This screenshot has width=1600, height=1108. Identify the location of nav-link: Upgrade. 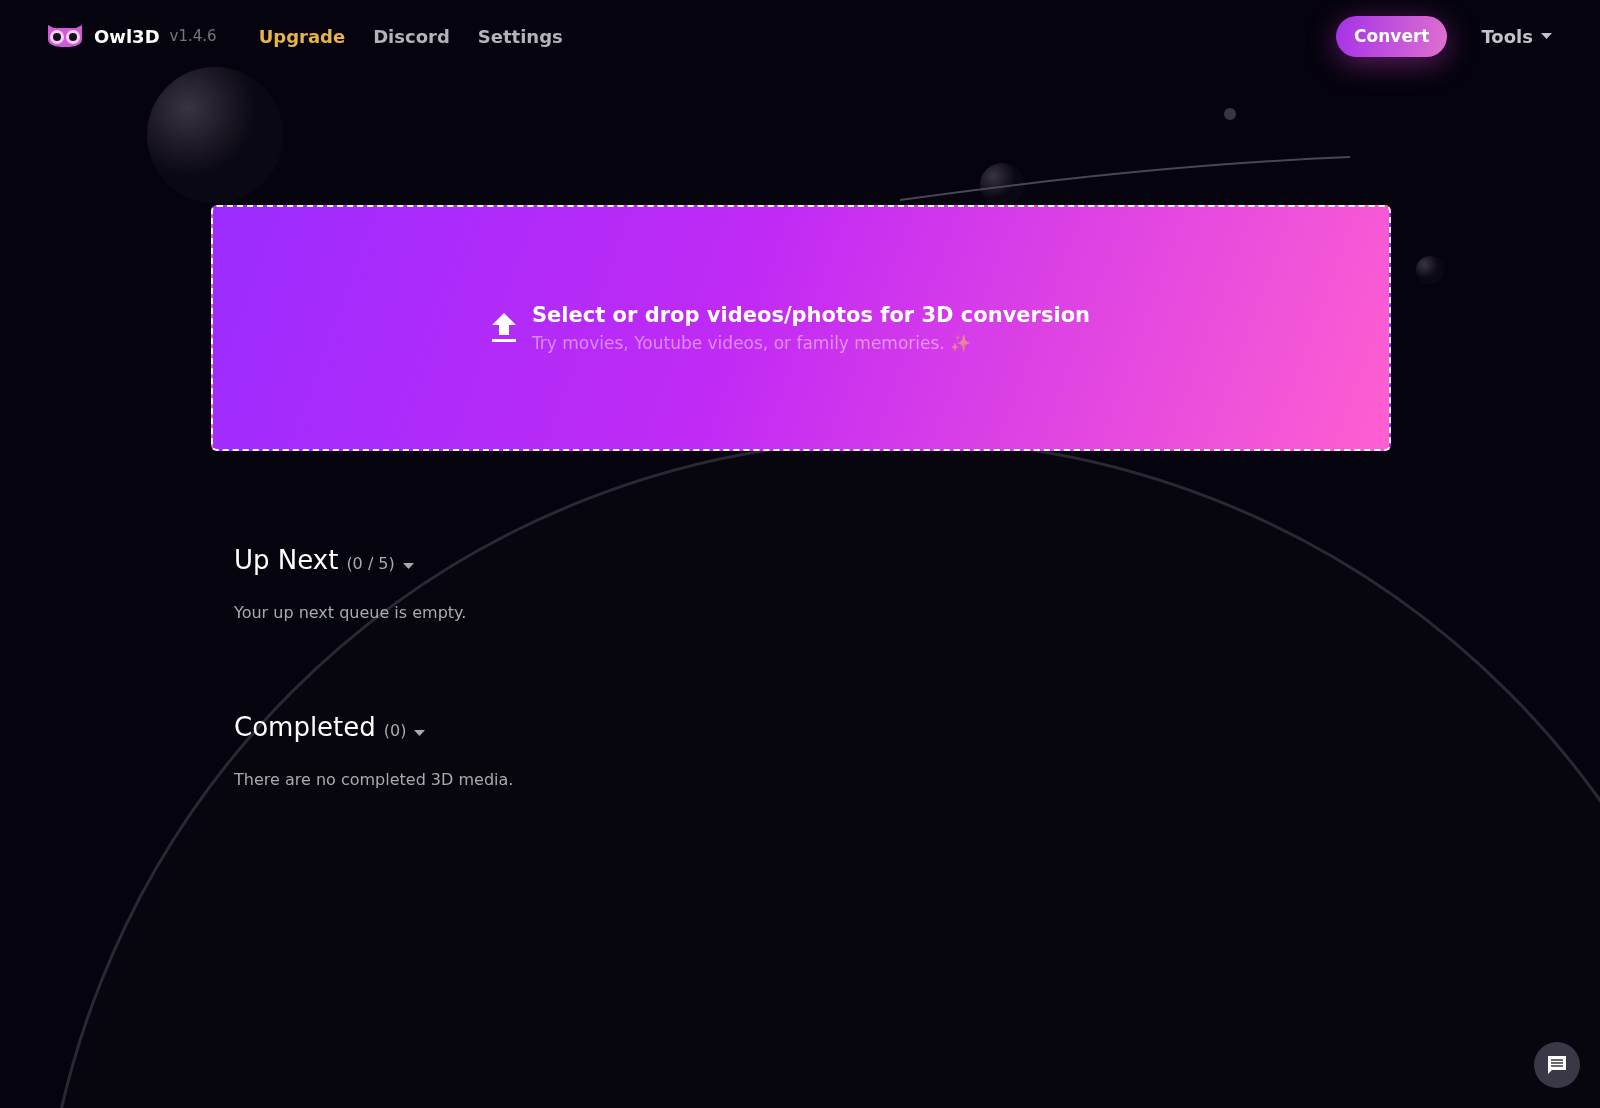
(302, 36).